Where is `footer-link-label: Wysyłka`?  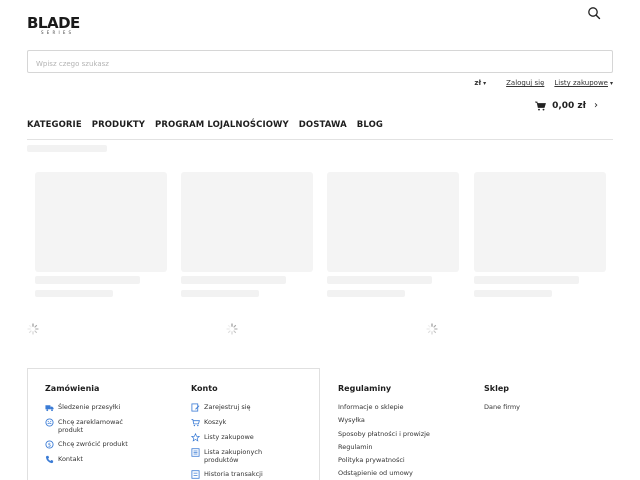 footer-link-label: Wysyłka is located at coordinates (351, 420).